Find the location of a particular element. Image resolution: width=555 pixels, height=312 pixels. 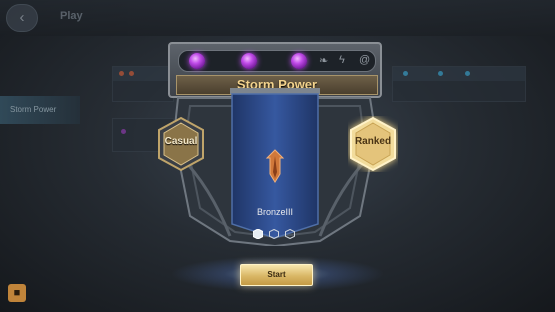

back-arrow-icon: ‹ is located at coordinates (22, 17).